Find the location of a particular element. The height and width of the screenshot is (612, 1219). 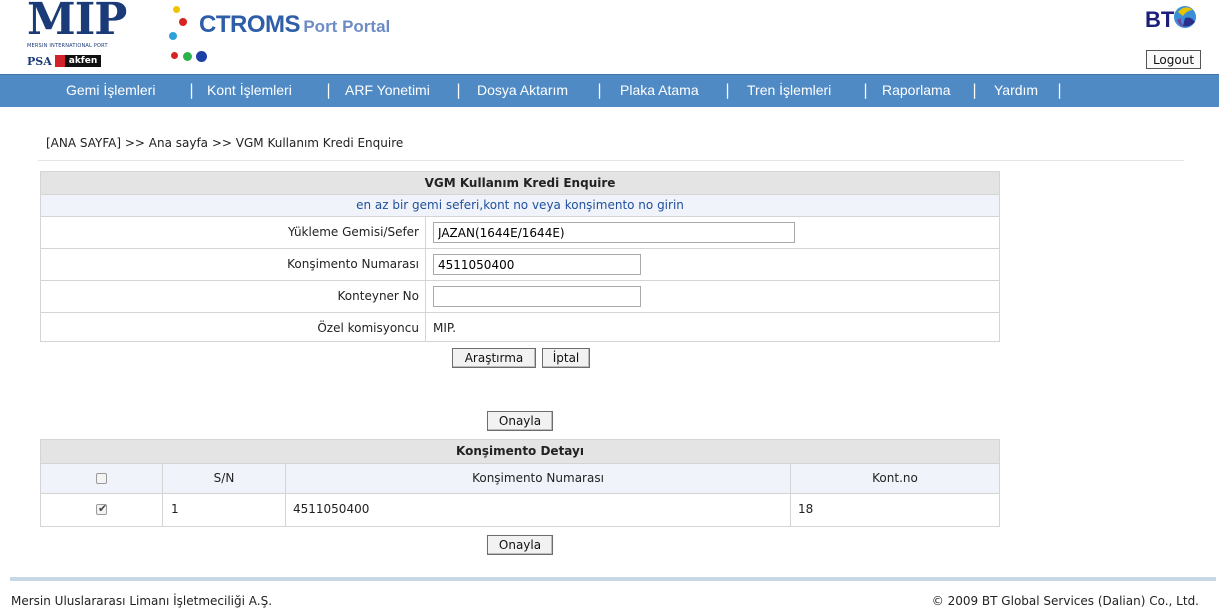

bl-number-input is located at coordinates (537, 264).